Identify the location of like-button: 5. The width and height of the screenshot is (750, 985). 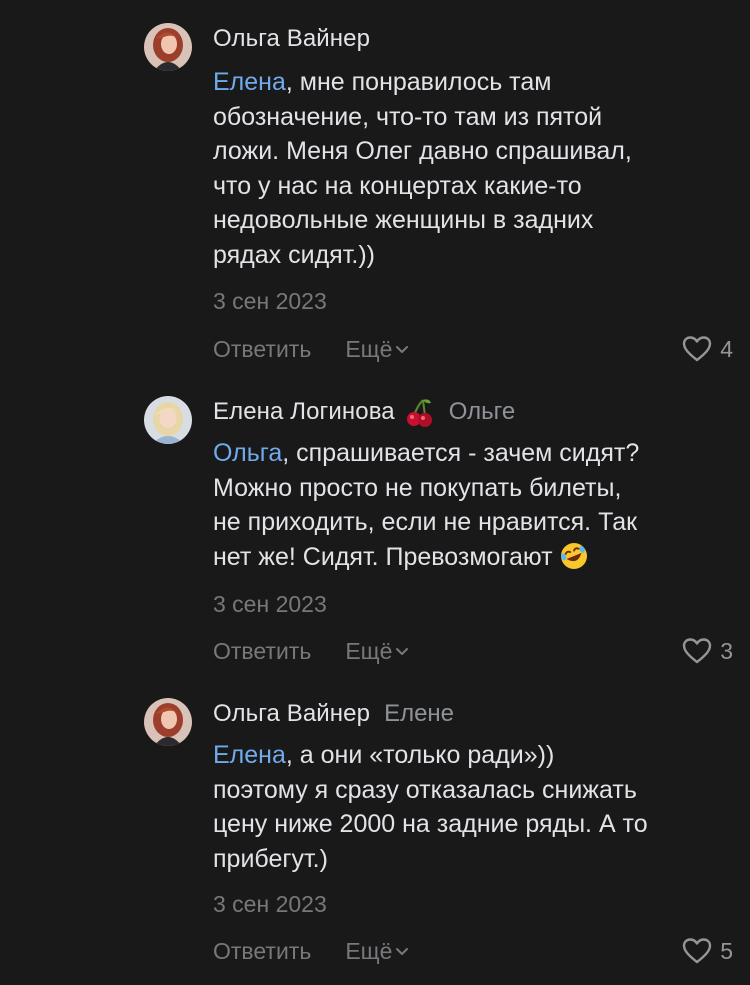
(707, 951).